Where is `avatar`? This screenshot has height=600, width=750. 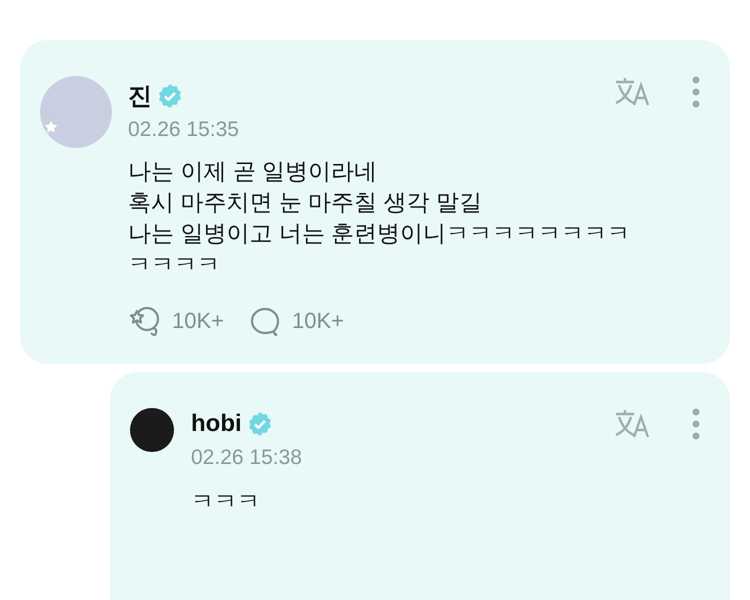 avatar is located at coordinates (152, 430).